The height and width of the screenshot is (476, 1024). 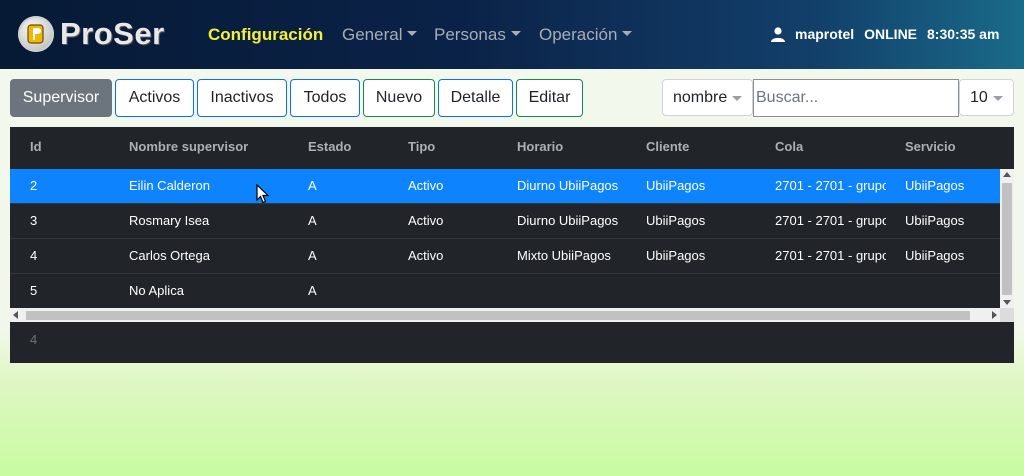 I want to click on cell-nombre: Rosmary Isea, so click(x=169, y=220).